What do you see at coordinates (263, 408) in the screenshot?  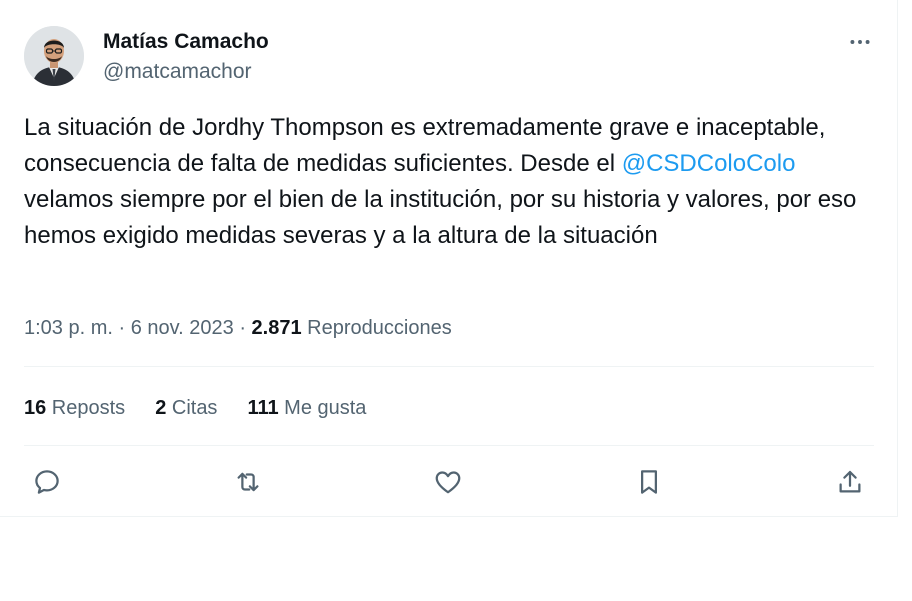 I see `likes-count: 111` at bounding box center [263, 408].